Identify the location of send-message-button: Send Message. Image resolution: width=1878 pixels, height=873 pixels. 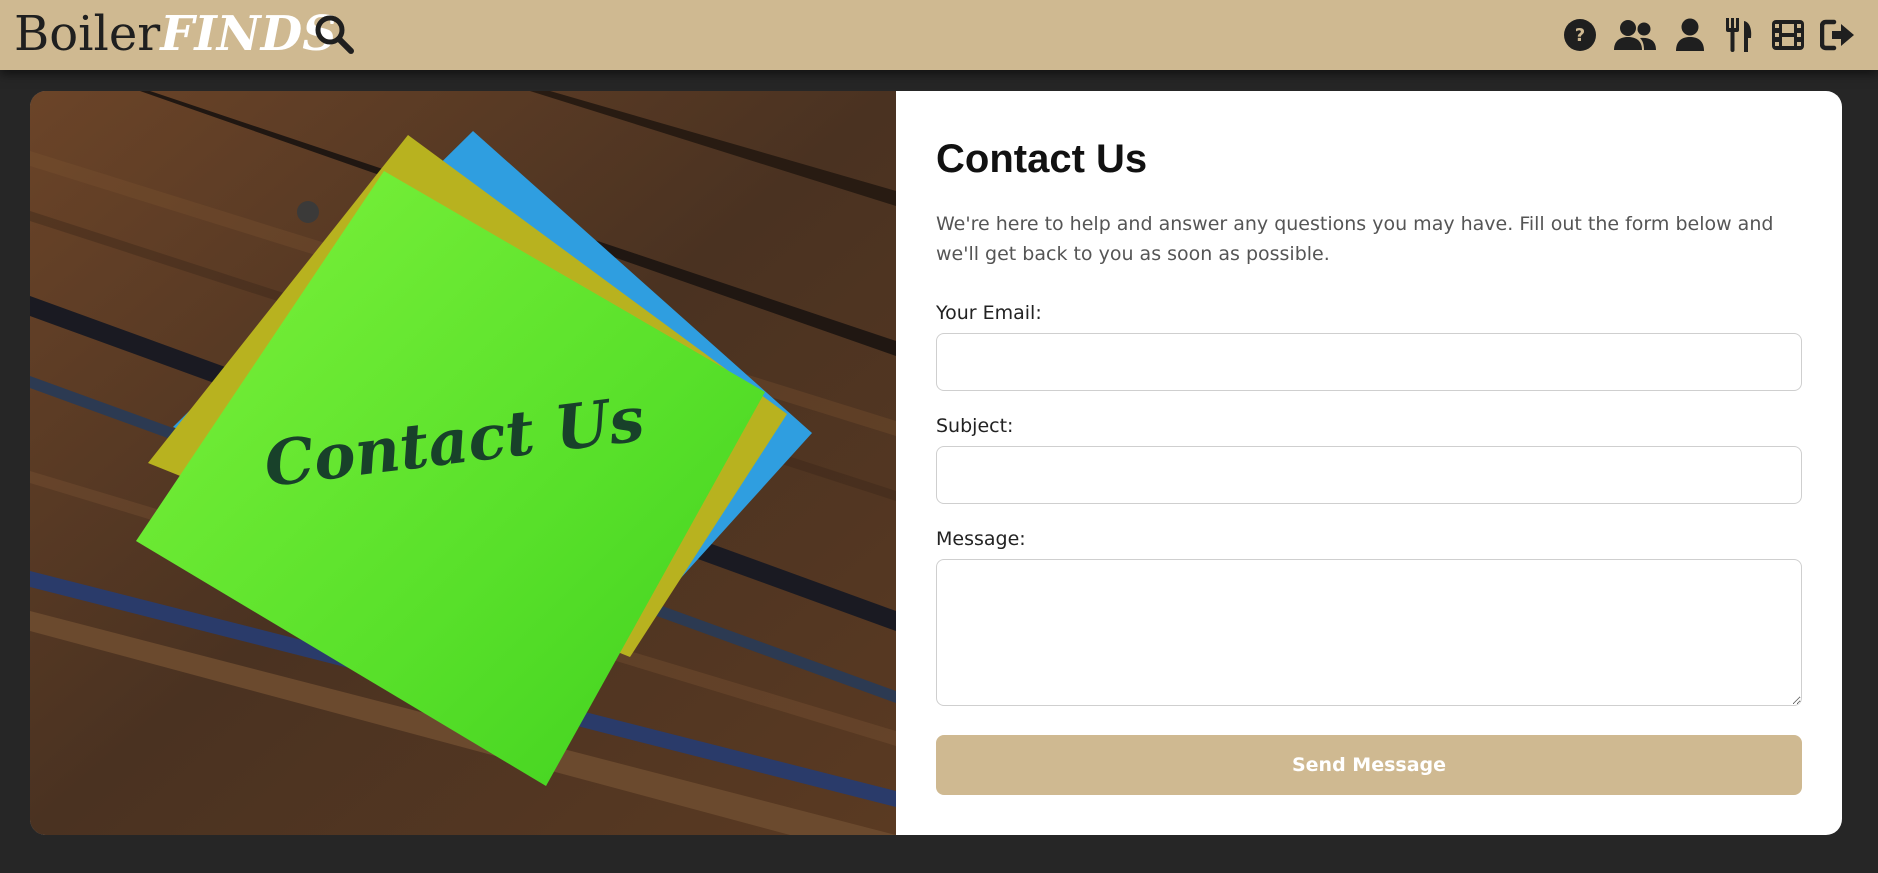
(1369, 765).